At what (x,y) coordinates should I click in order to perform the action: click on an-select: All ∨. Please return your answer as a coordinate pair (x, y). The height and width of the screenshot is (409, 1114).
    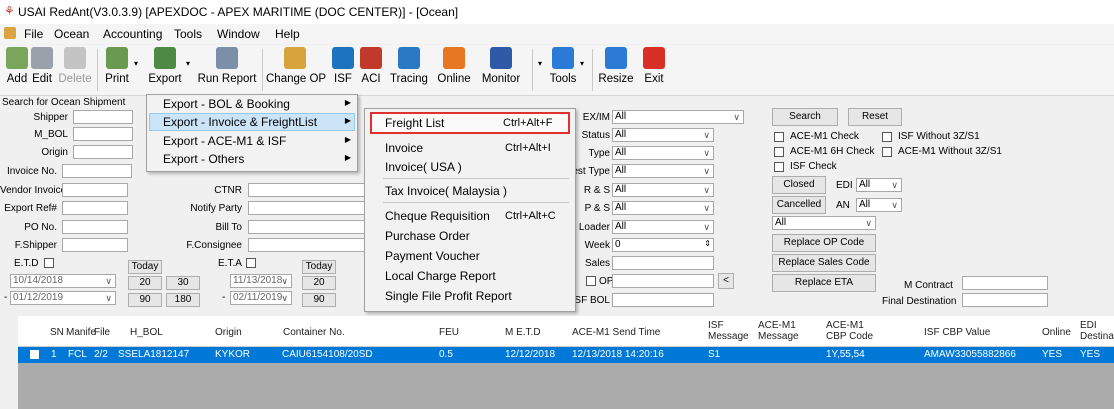
    Looking at the image, I should click on (879, 205).